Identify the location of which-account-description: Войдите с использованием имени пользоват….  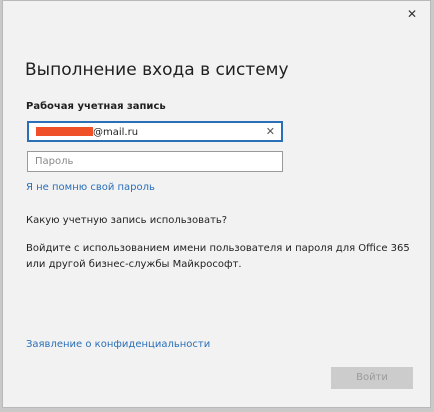
(218, 256).